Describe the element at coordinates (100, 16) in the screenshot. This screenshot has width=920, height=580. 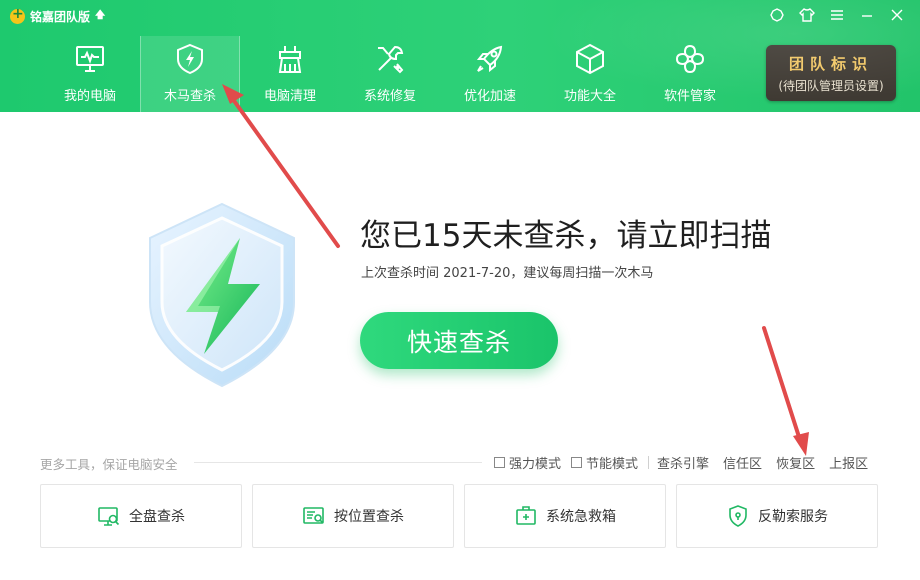
I see `arrow-up-icon: 🡅` at that location.